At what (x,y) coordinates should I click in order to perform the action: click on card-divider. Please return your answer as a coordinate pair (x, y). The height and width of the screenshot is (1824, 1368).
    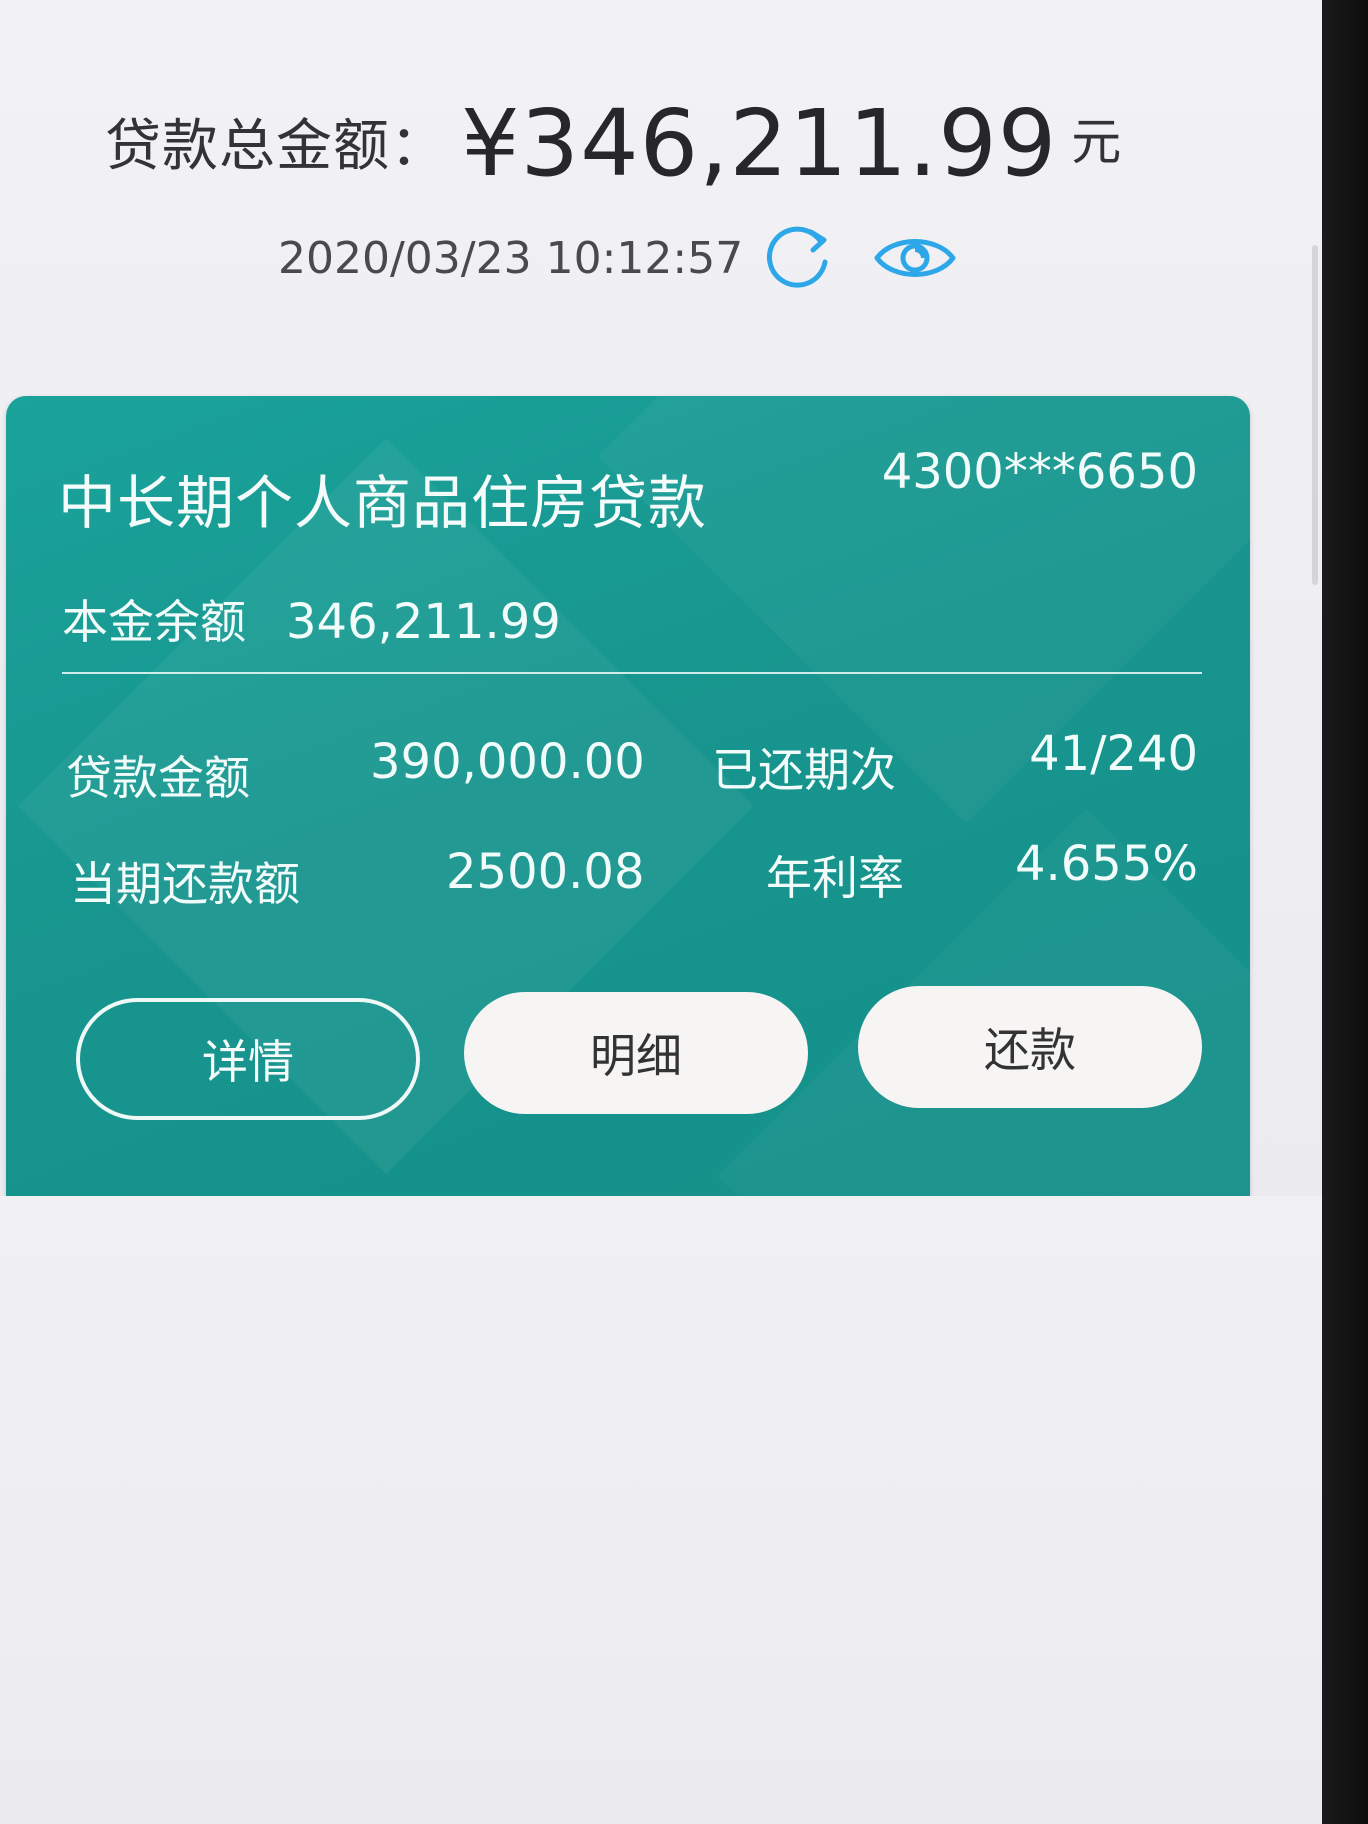
    Looking at the image, I should click on (632, 673).